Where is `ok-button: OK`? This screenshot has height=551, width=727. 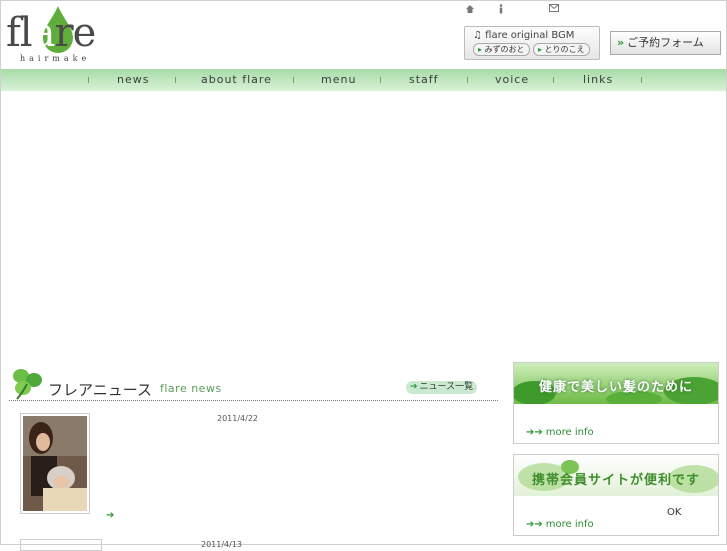
ok-button: OK is located at coordinates (674, 512).